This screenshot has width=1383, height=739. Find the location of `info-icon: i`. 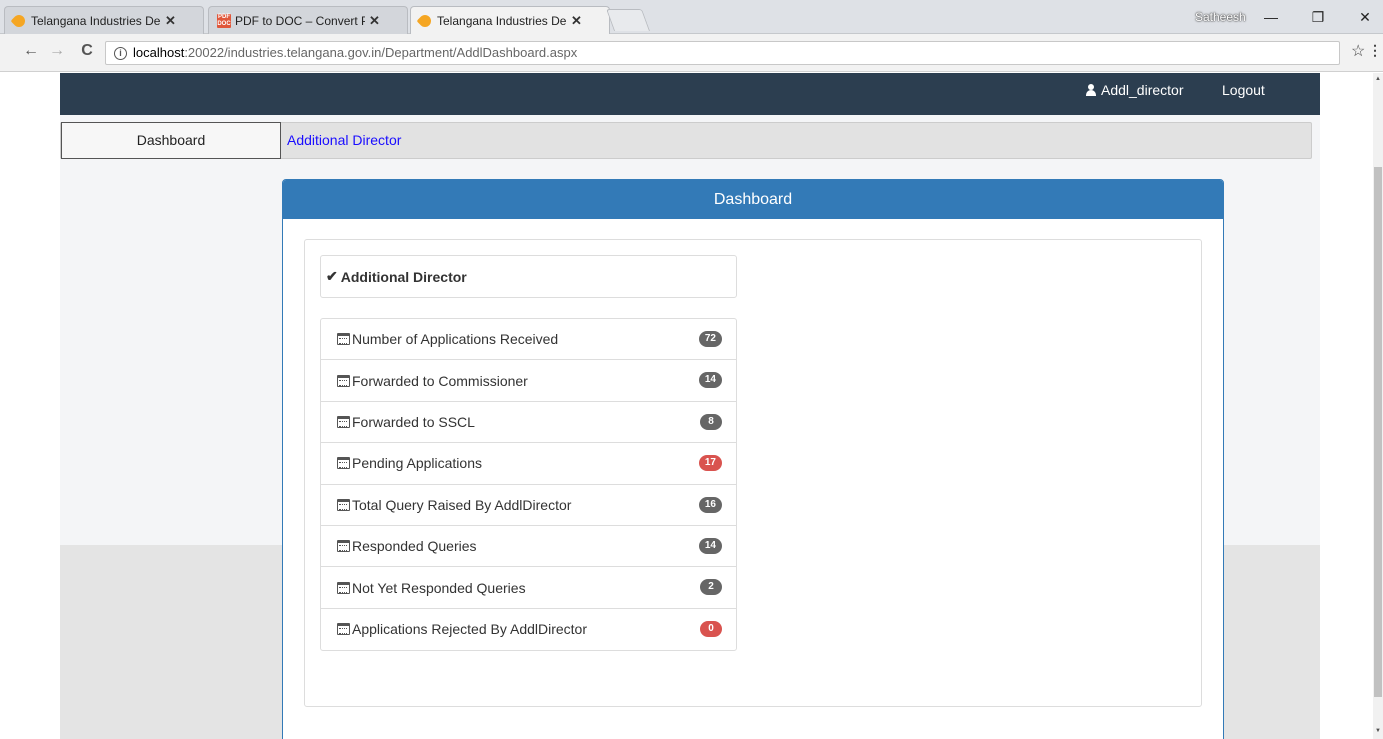

info-icon: i is located at coordinates (120, 53).